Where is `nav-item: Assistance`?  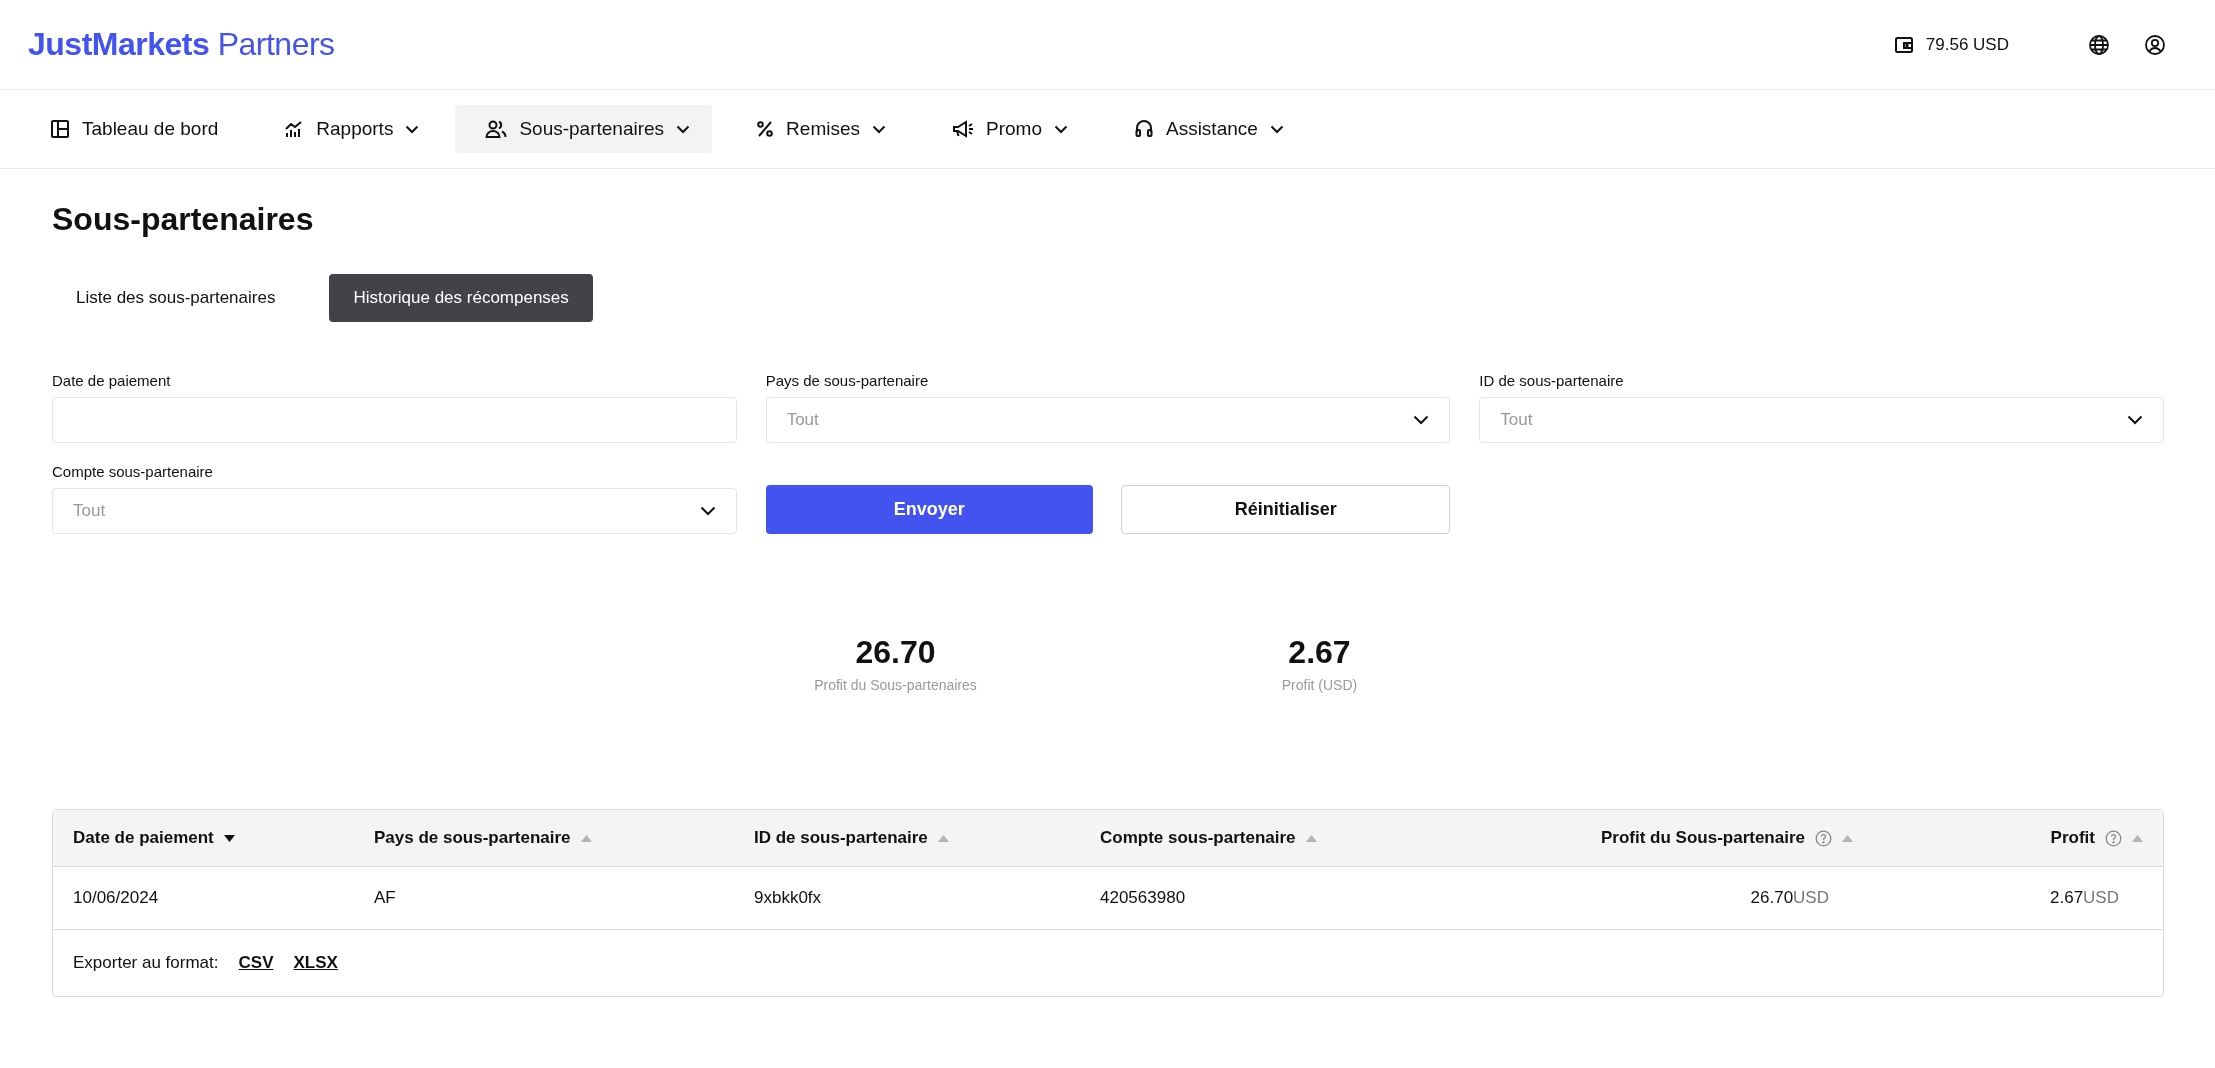
nav-item: Assistance is located at coordinates (1204, 129).